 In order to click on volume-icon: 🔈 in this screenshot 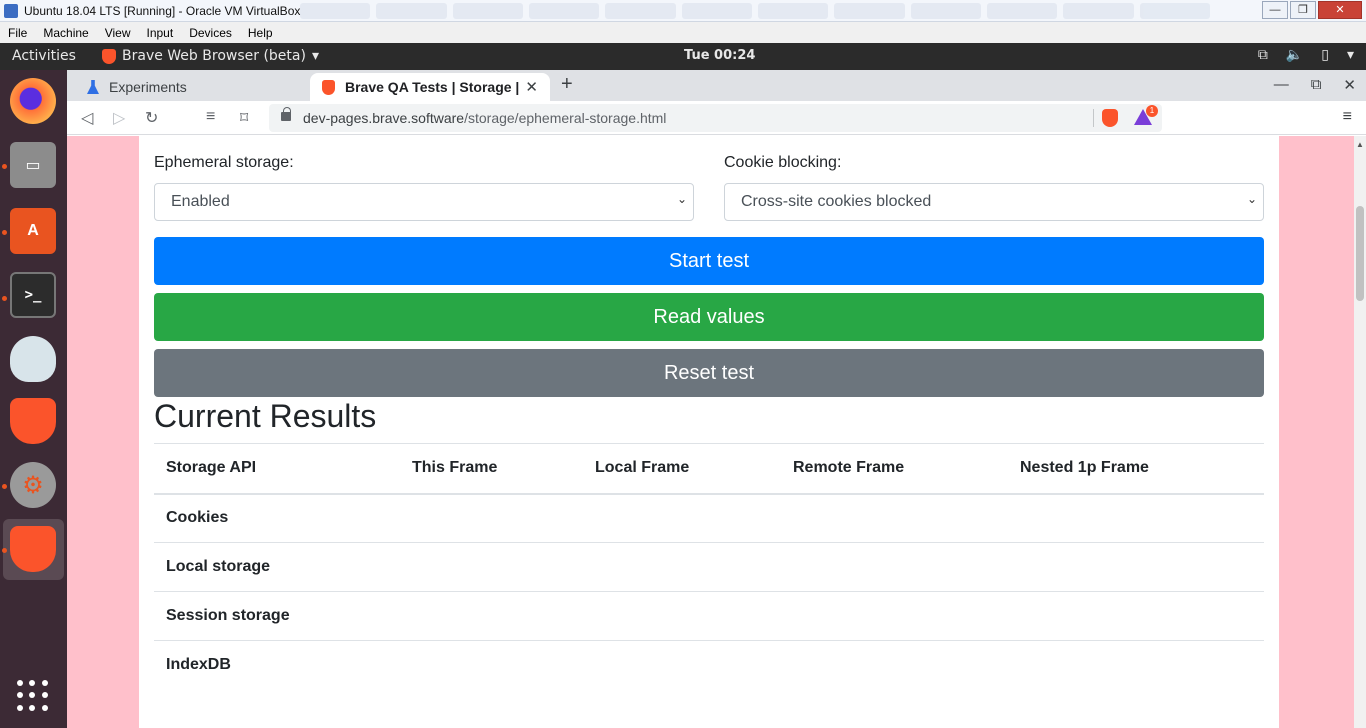, I will do `click(1294, 55)`.